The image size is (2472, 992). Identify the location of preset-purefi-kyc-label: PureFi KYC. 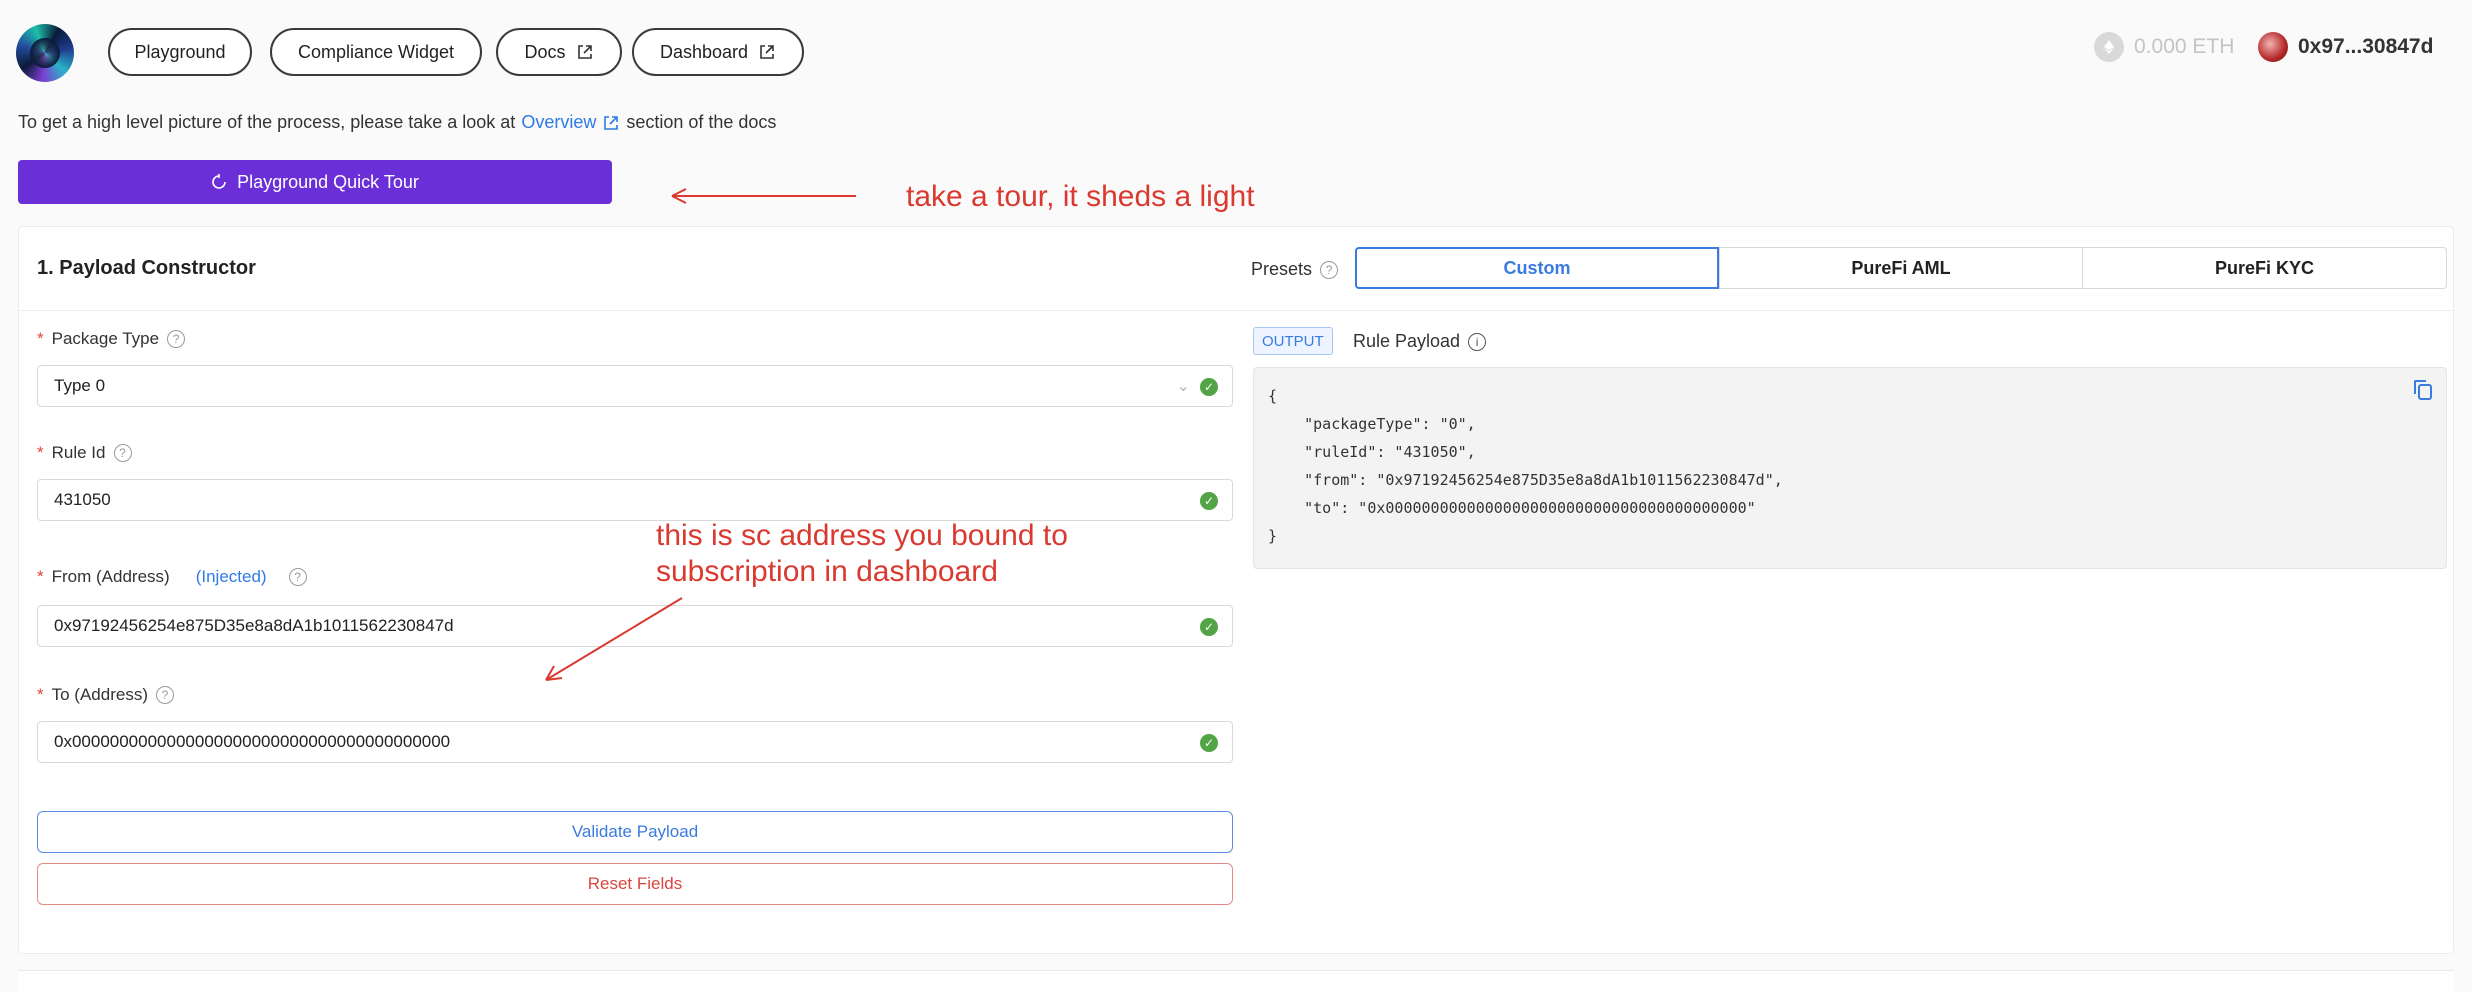
(2264, 267).